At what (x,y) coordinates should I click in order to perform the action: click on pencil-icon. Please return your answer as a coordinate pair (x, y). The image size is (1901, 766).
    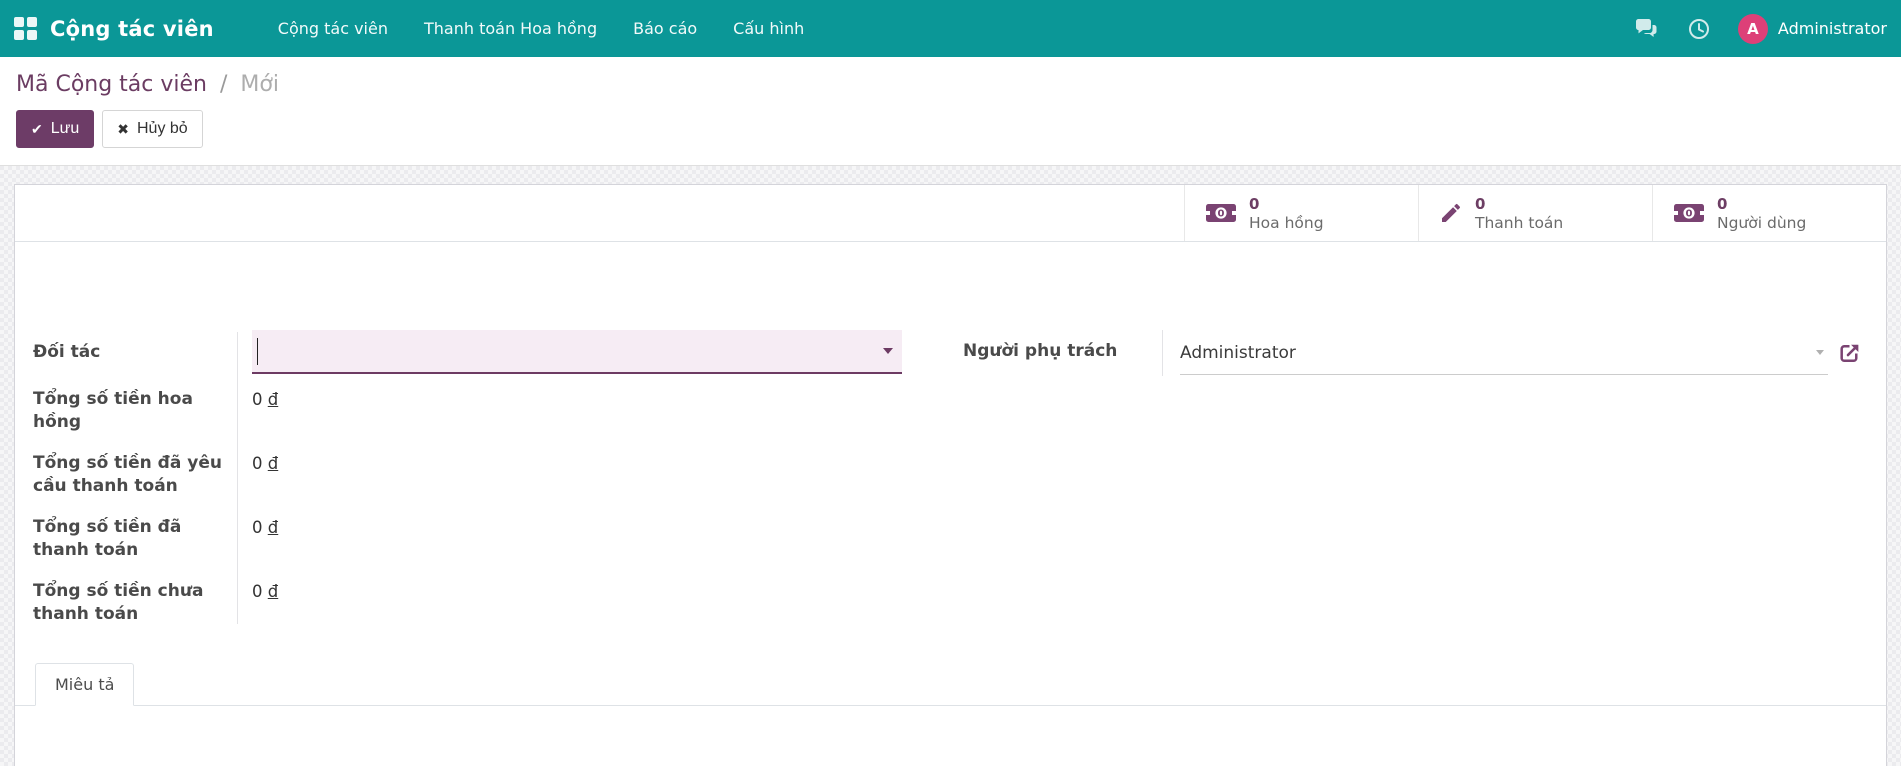
    Looking at the image, I should click on (1451, 213).